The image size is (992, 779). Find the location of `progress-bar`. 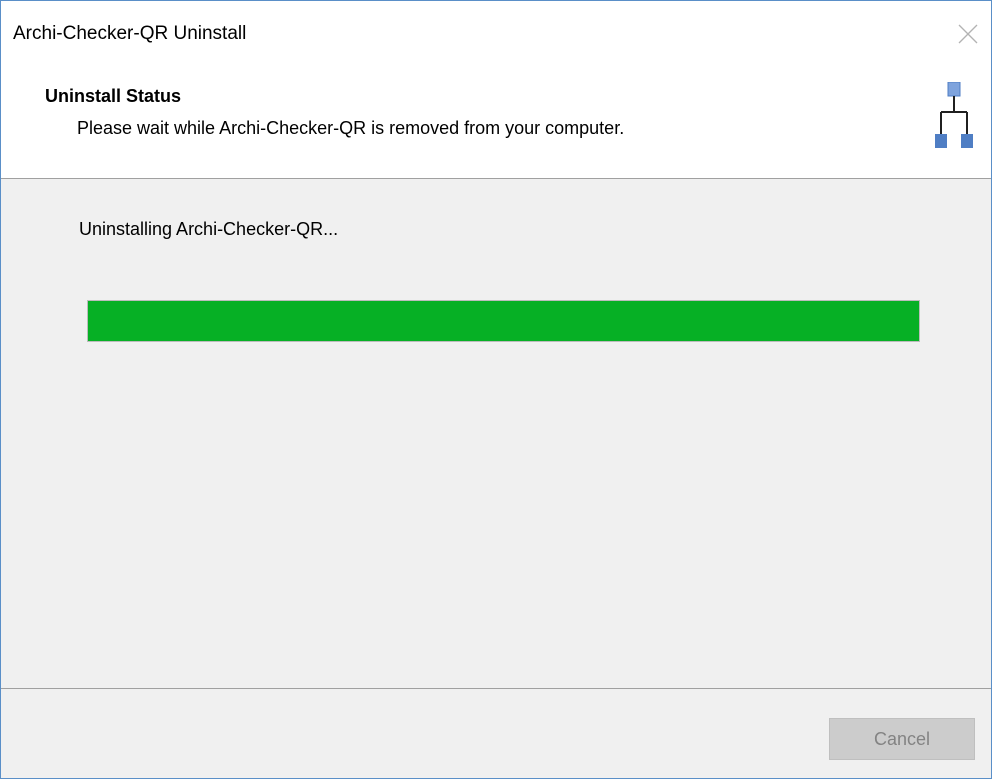

progress-bar is located at coordinates (503, 321).